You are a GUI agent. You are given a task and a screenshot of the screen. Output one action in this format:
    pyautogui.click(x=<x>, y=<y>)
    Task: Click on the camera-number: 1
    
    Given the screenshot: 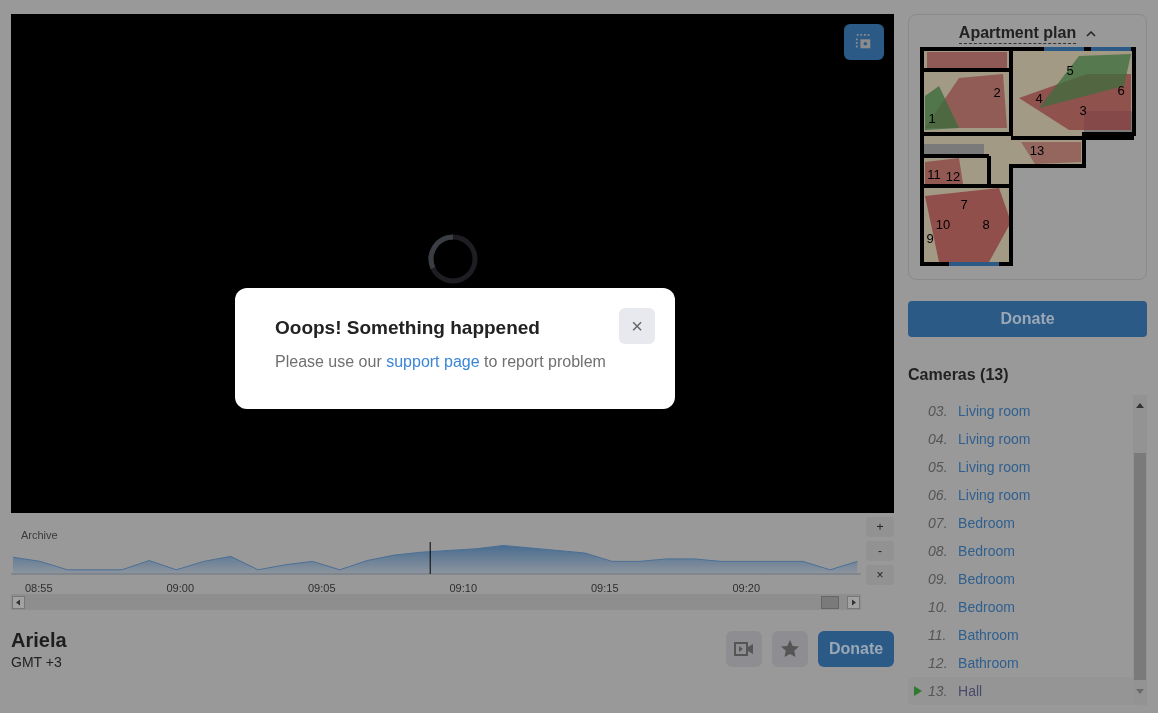 What is the action you would take?
    pyautogui.click(x=931, y=118)
    